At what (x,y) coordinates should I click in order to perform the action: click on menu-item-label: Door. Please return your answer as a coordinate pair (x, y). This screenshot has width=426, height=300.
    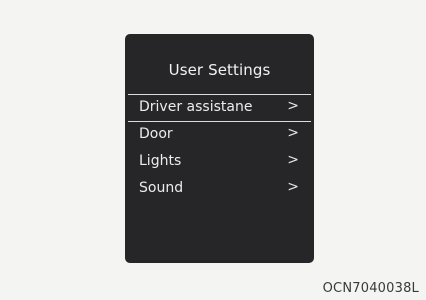
    Looking at the image, I should click on (156, 134).